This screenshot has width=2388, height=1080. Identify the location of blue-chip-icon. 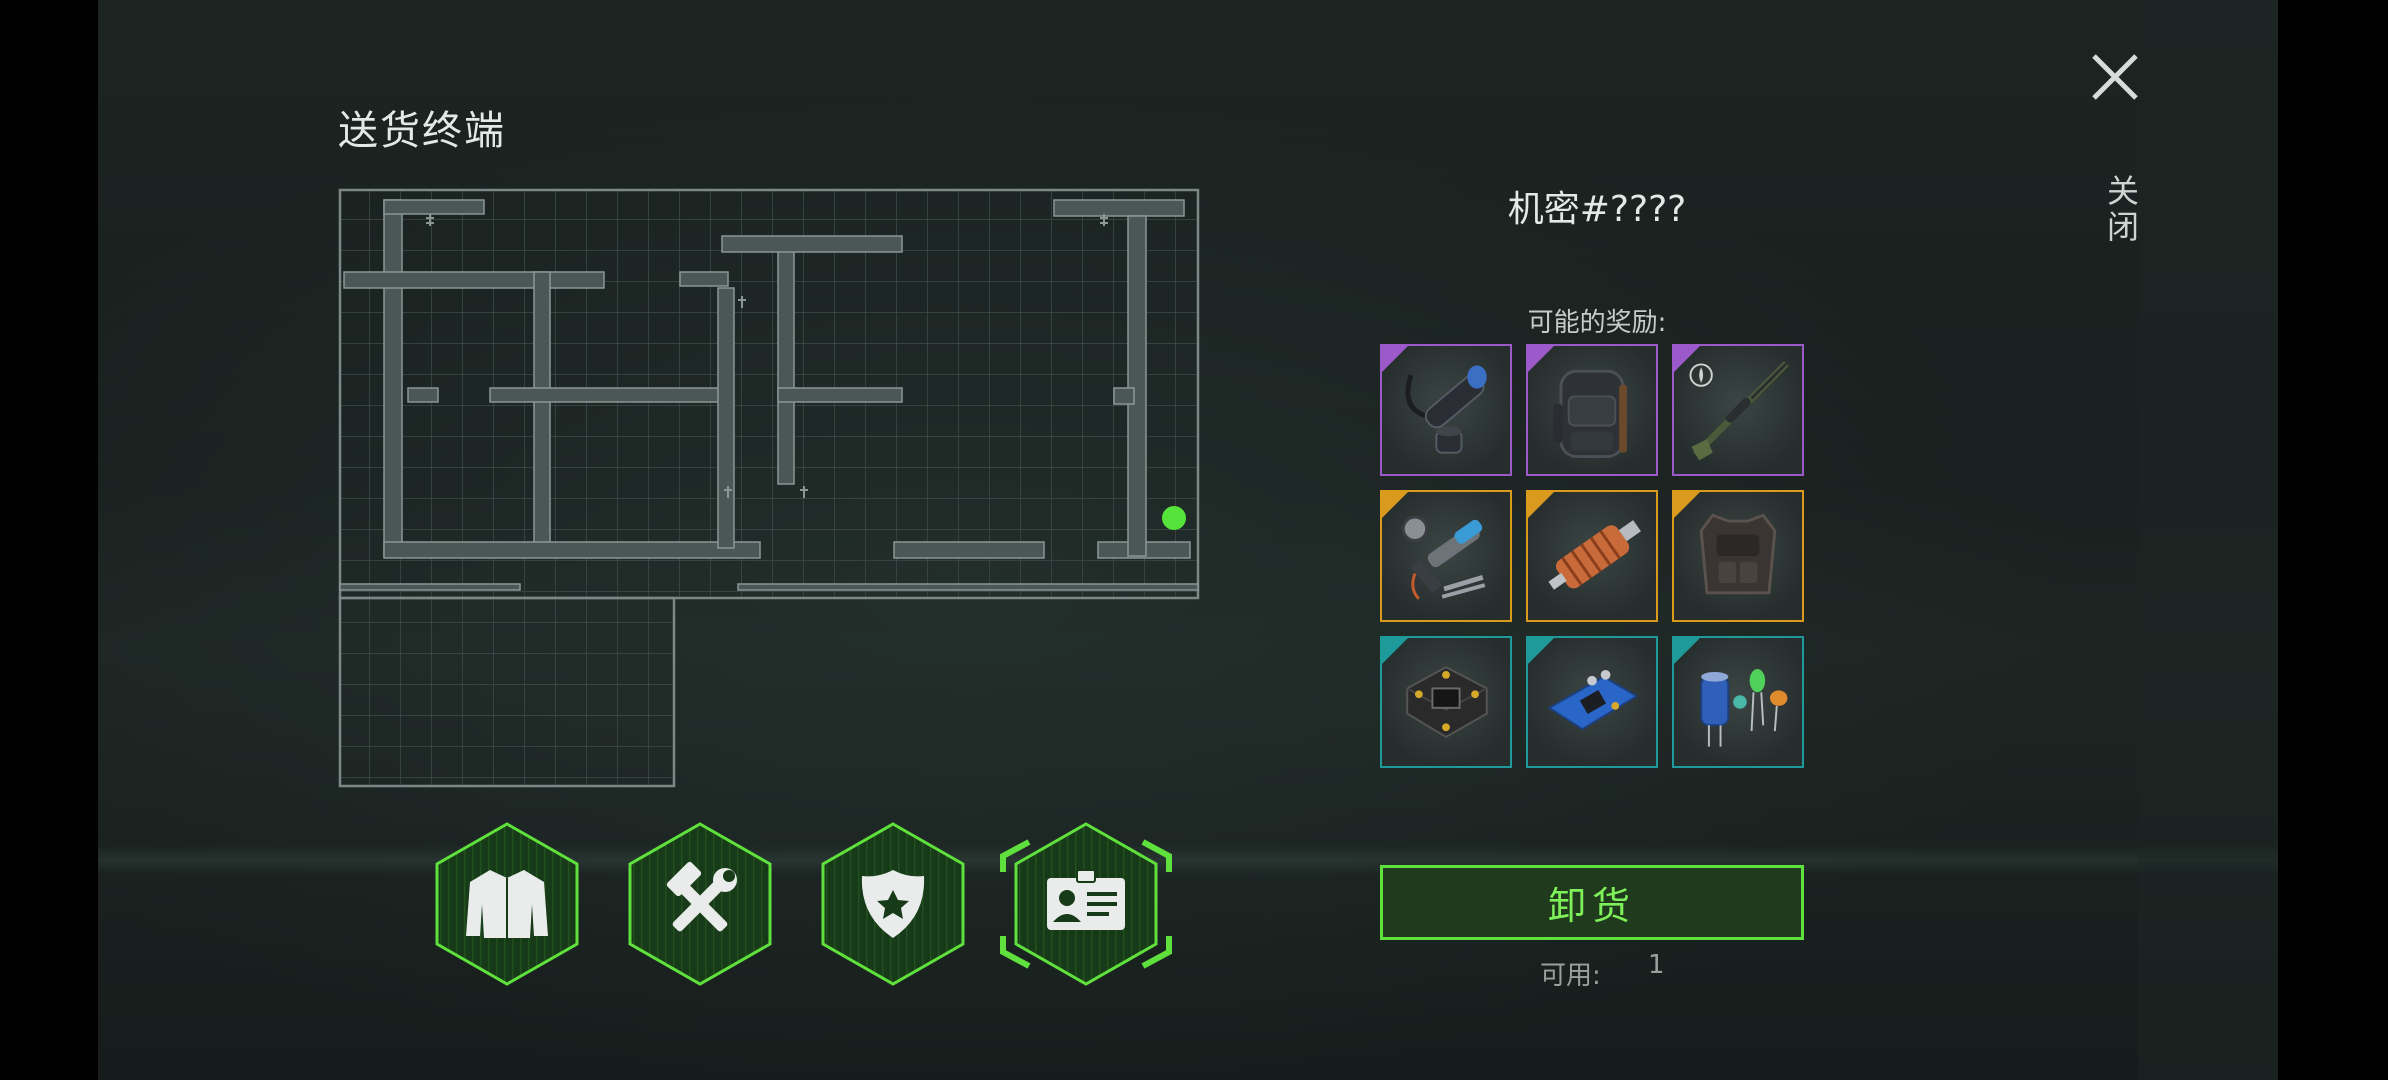
(1593, 700).